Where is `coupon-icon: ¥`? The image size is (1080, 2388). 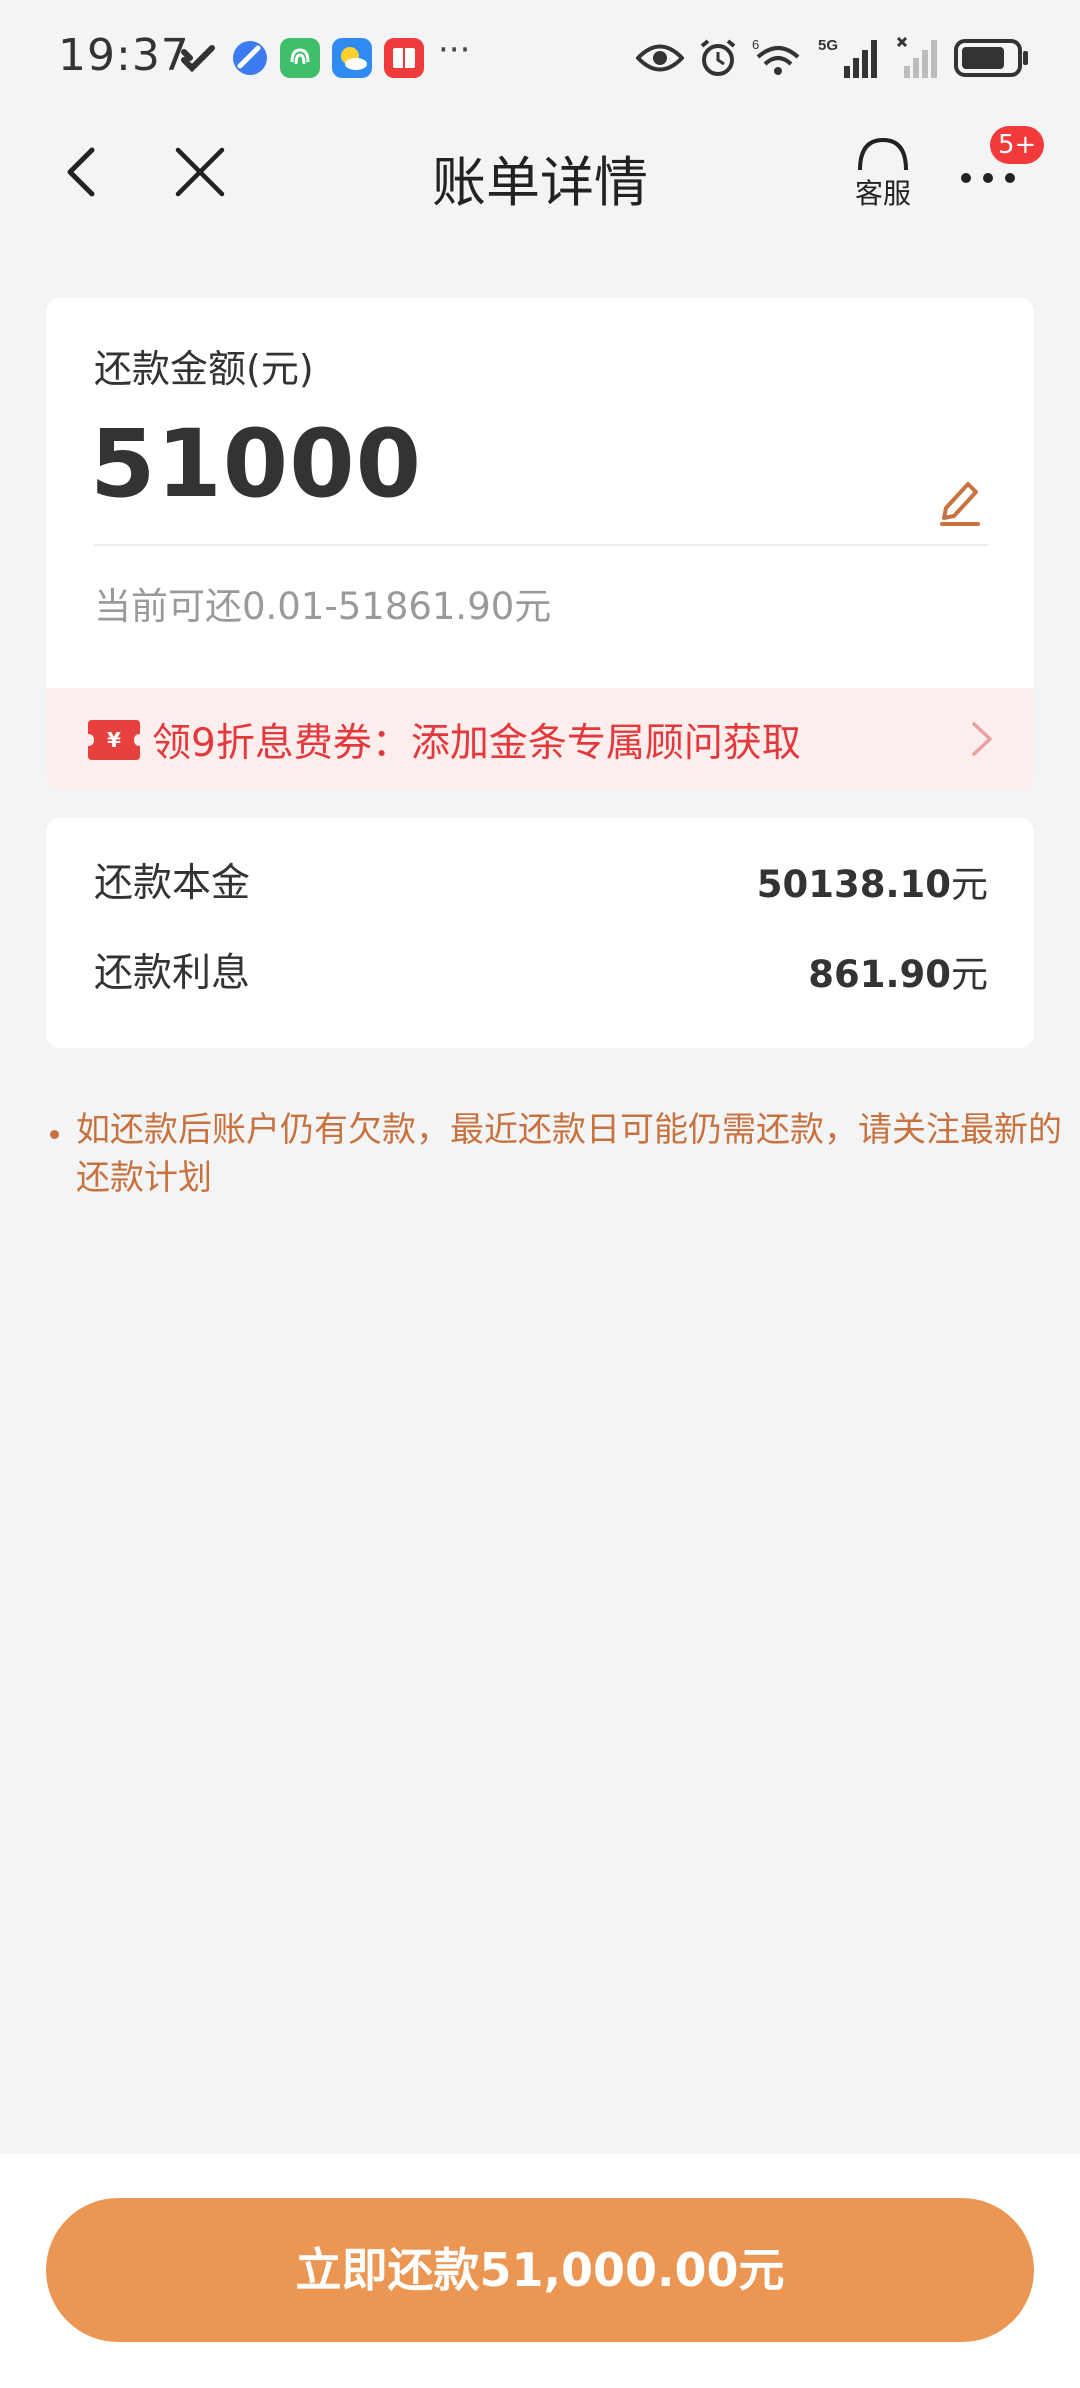
coupon-icon: ¥ is located at coordinates (114, 740).